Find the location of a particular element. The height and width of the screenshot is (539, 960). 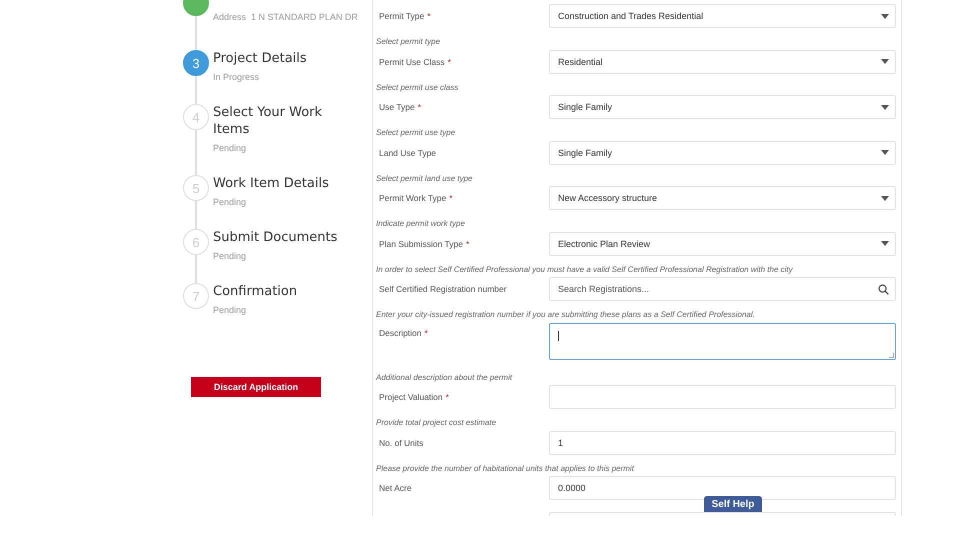

help-text: Select permit land use type is located at coordinates (425, 178).